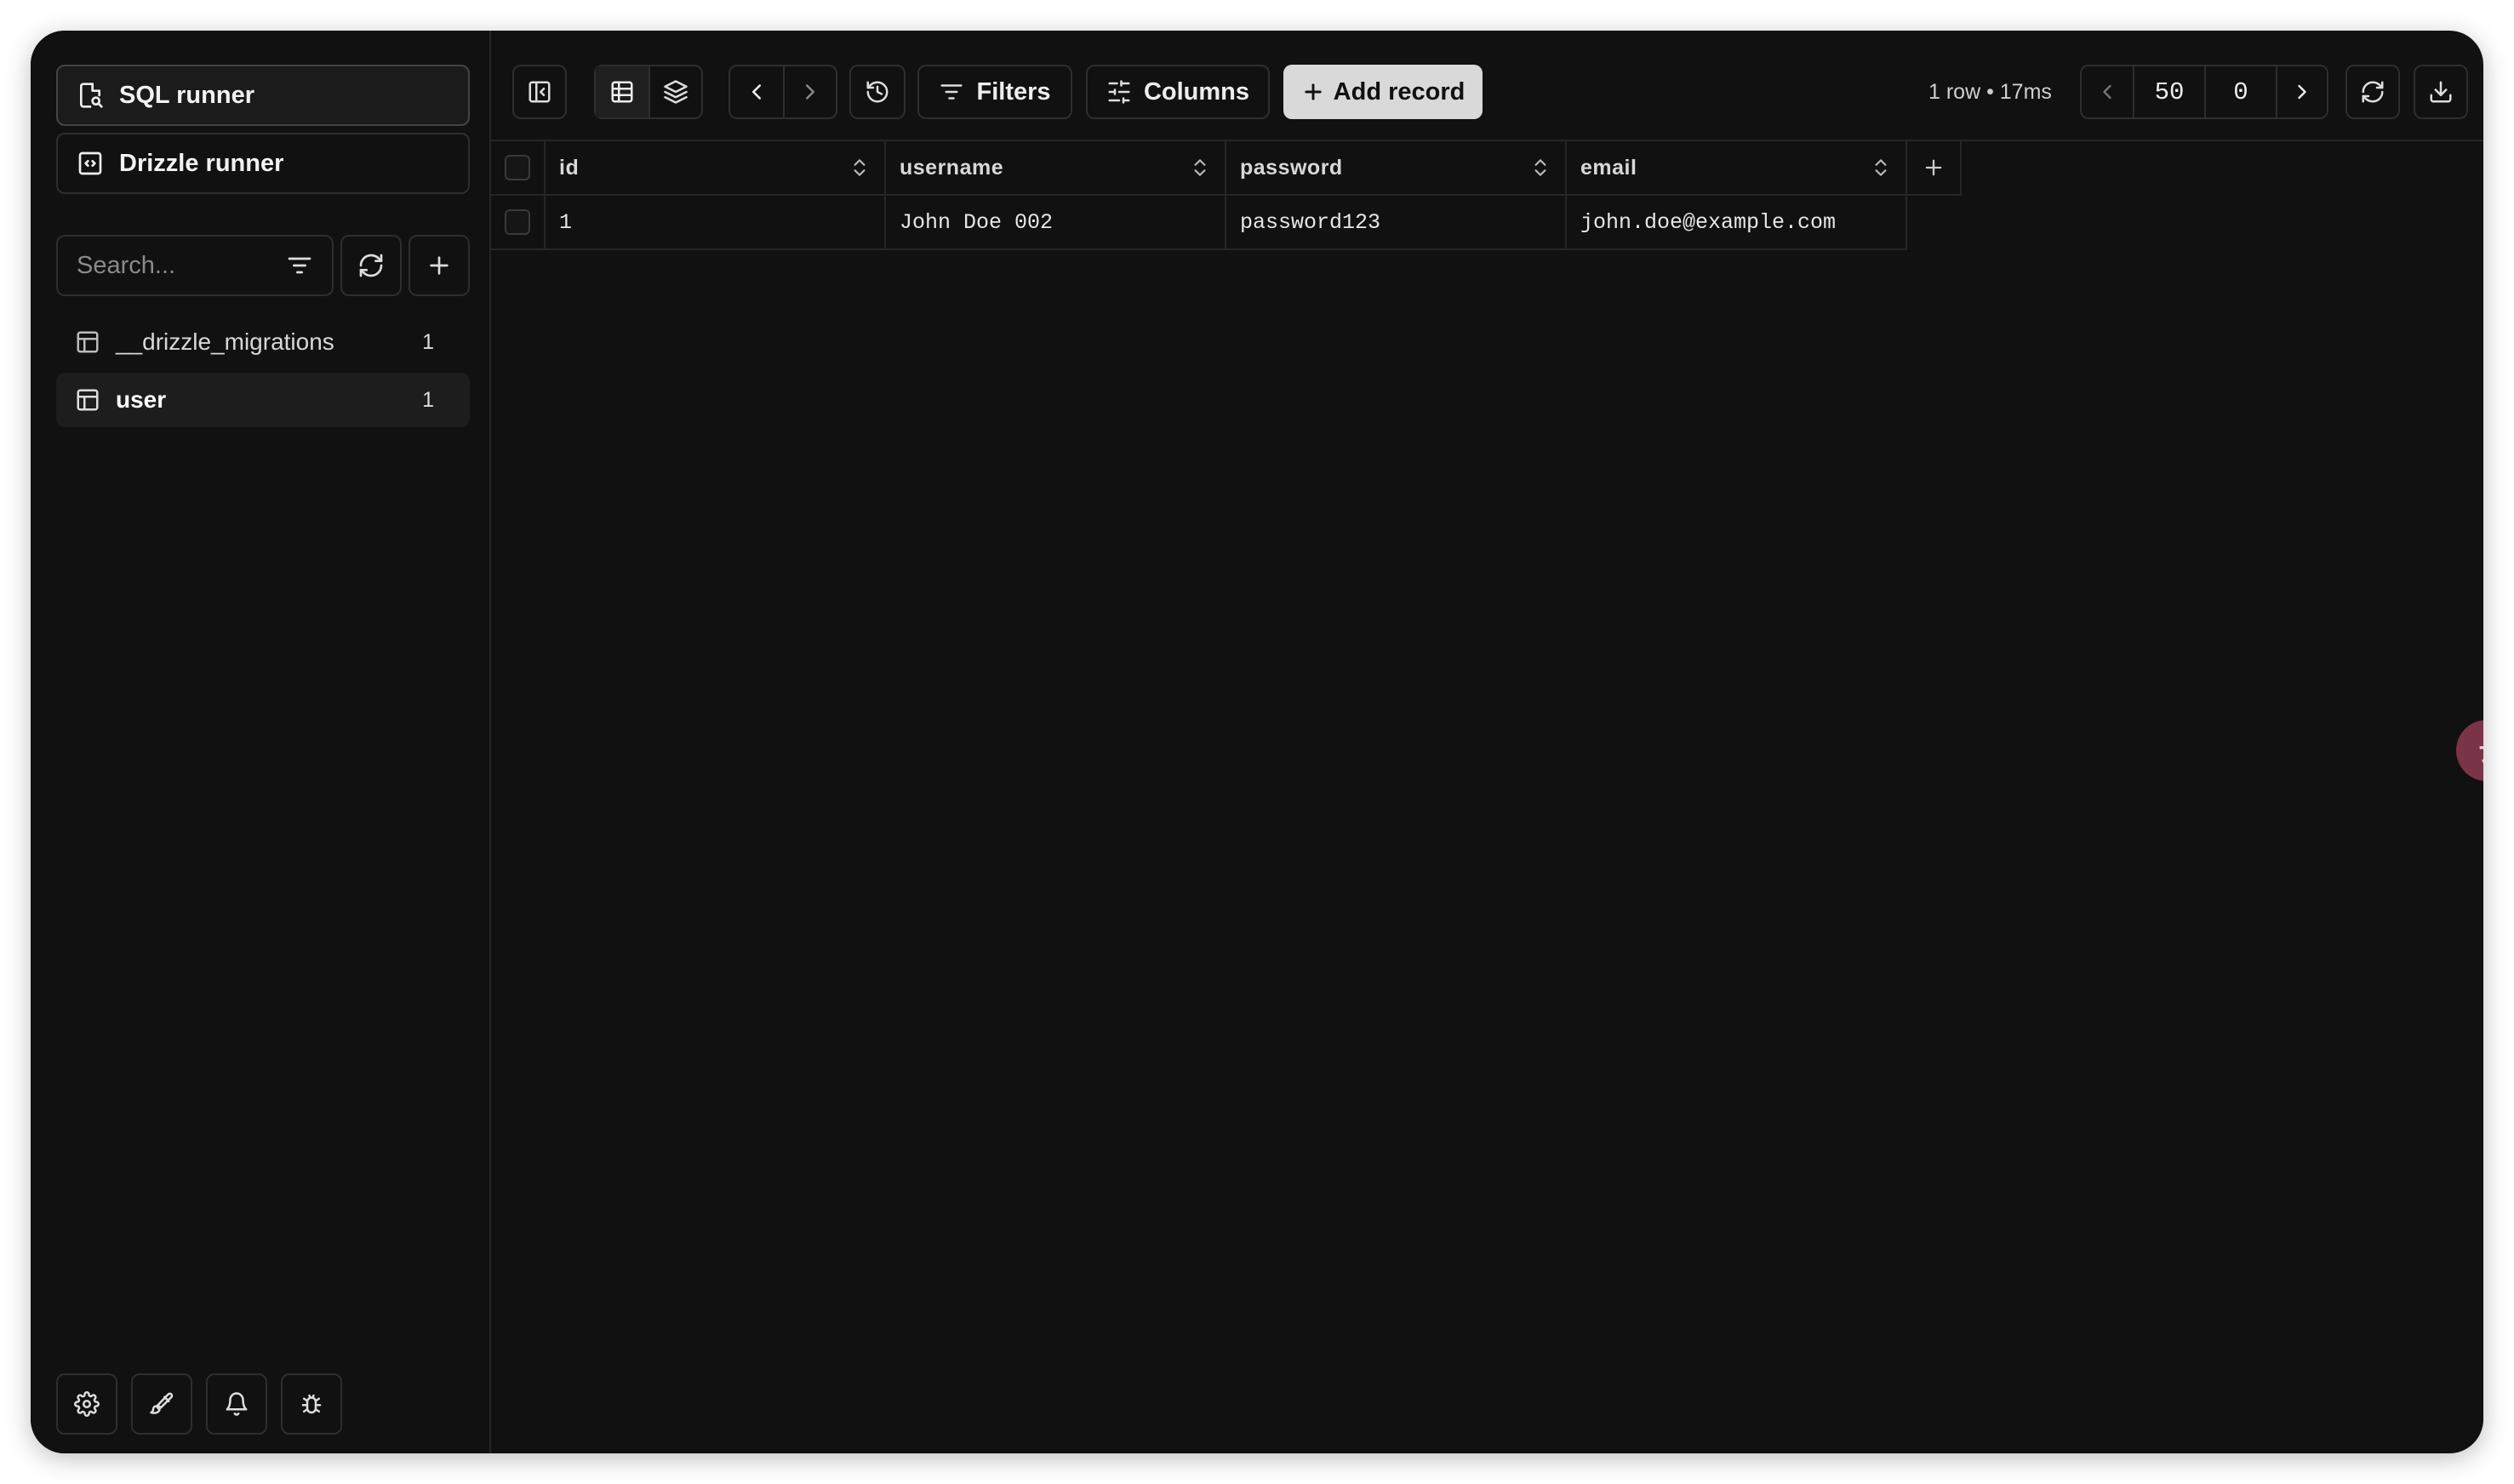 This screenshot has width=2514, height=1484. I want to click on table-view-button, so click(622, 91).